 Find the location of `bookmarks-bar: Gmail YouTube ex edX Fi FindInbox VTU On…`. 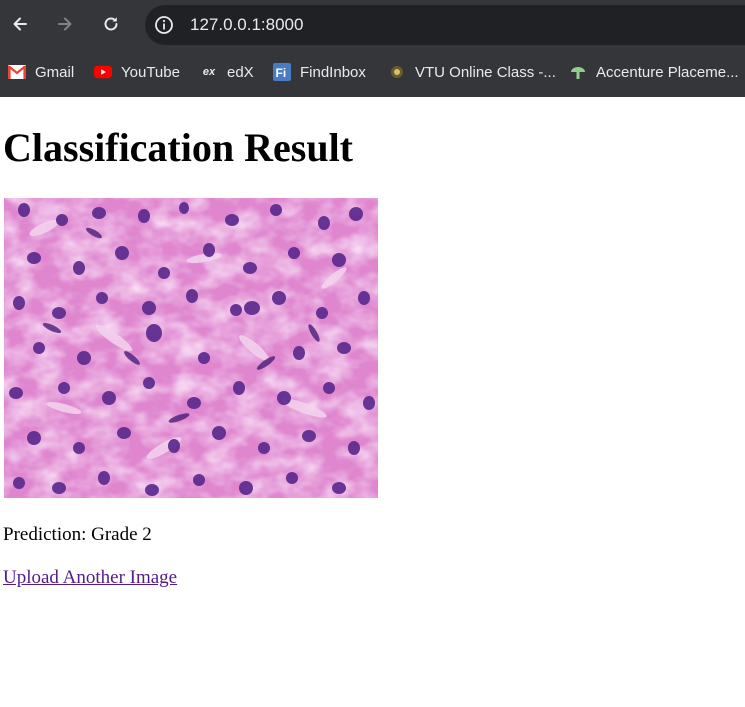

bookmarks-bar: Gmail YouTube ex edX Fi FindInbox VTU On… is located at coordinates (372, 72).